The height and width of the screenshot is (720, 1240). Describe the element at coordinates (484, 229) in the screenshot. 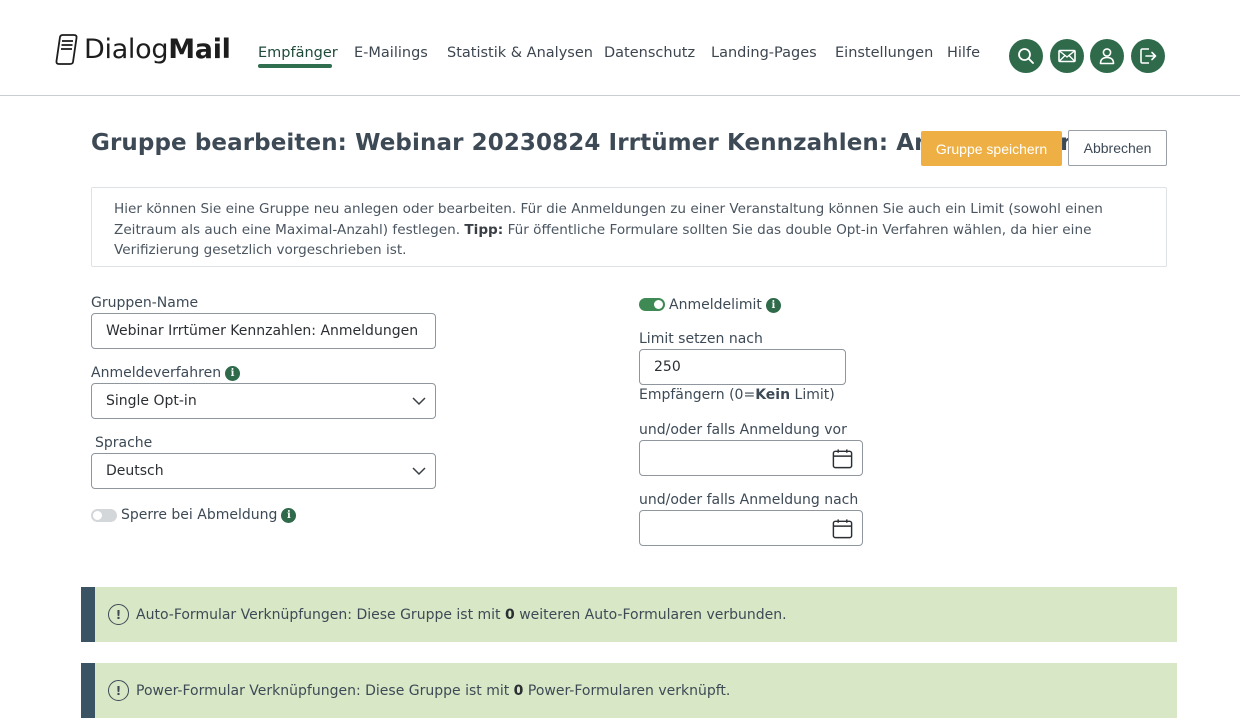

I see `info-tip-label: Tipp:` at that location.